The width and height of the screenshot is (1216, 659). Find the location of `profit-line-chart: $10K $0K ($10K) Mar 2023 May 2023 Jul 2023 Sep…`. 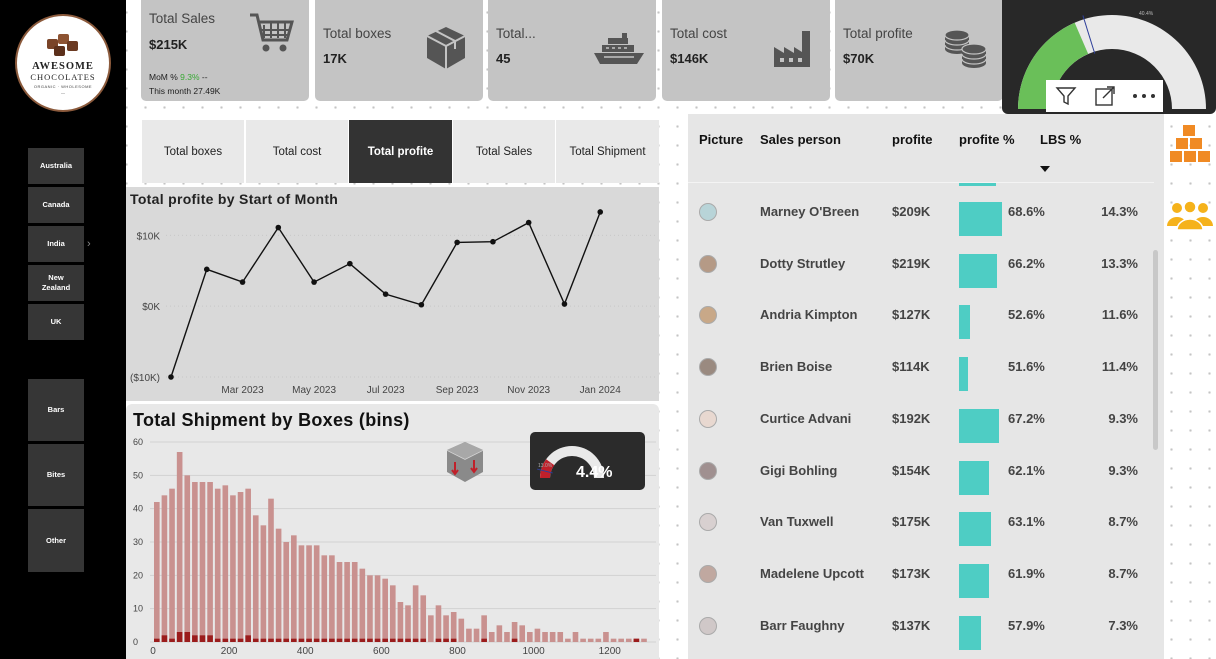

profit-line-chart: $10K $0K ($10K) Mar 2023 May 2023 Jul 2023 Sep… is located at coordinates (392, 294).